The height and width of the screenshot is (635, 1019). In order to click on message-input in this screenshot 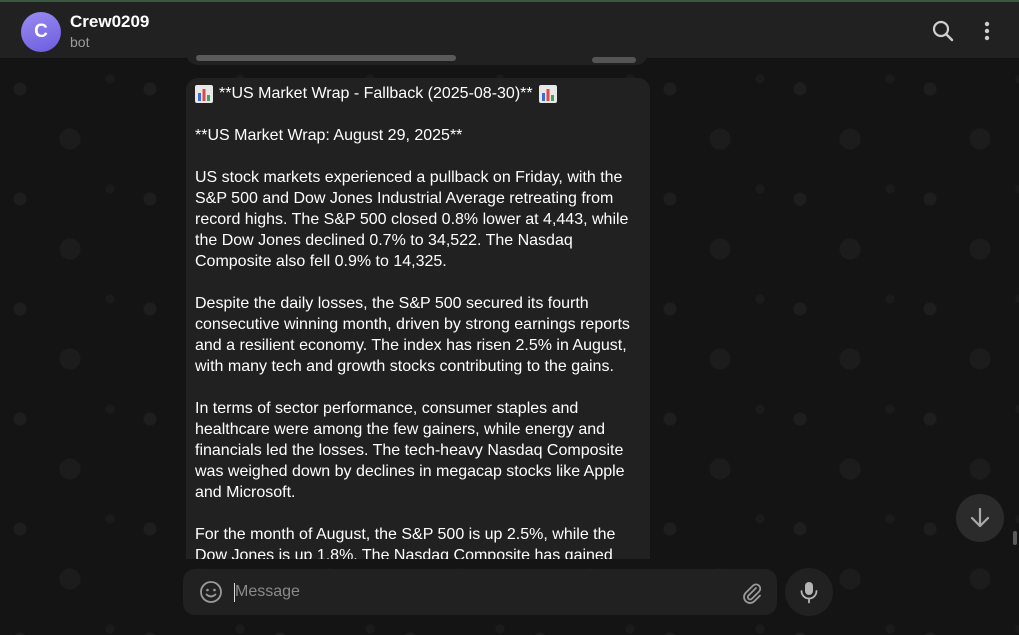, I will do `click(480, 592)`.